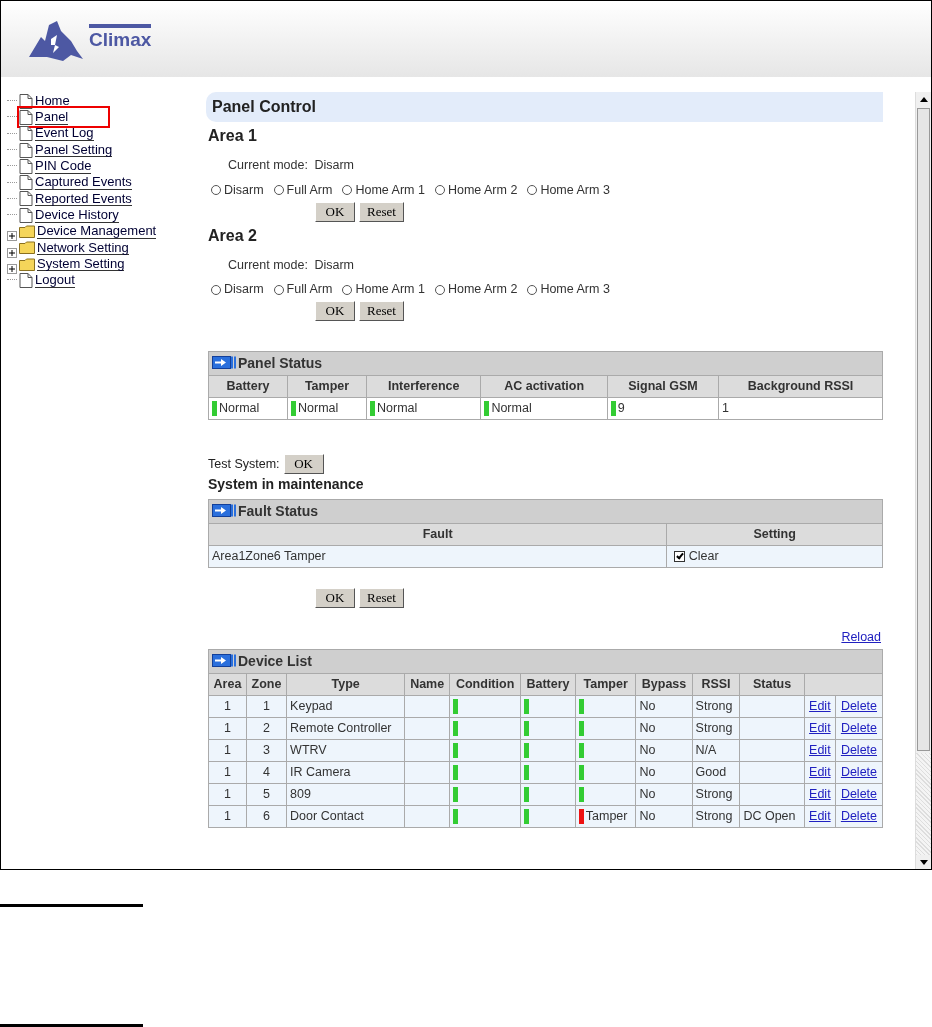 Image resolution: width=932 pixels, height=1027 pixels. I want to click on maintenance-text: System in maintenance, so click(286, 484).